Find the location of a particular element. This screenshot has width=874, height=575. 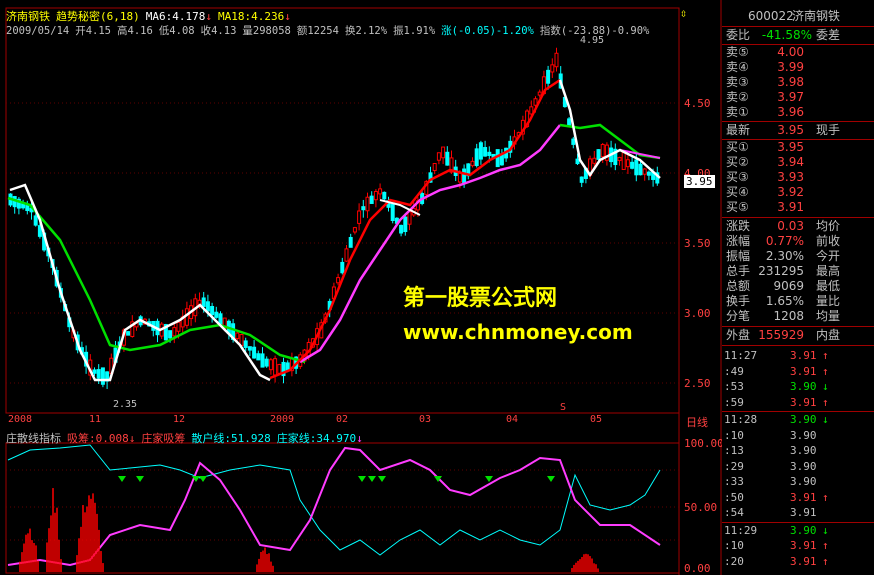

period-button: 日线 is located at coordinates (697, 422).